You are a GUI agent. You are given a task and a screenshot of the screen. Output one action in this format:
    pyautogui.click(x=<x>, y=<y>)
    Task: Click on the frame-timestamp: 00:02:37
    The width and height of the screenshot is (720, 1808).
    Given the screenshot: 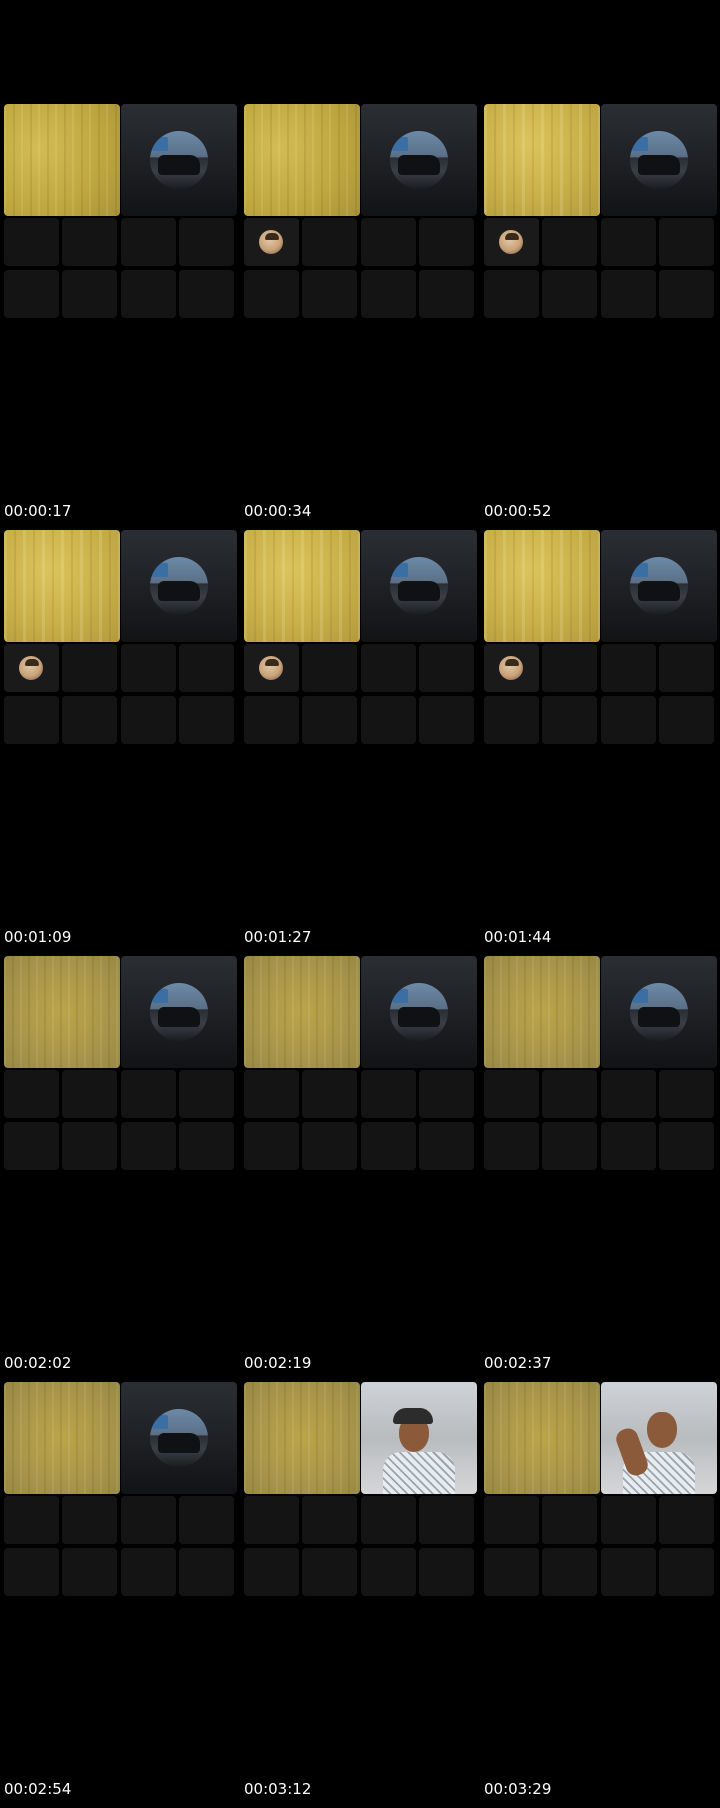 What is the action you would take?
    pyautogui.click(x=518, y=1363)
    